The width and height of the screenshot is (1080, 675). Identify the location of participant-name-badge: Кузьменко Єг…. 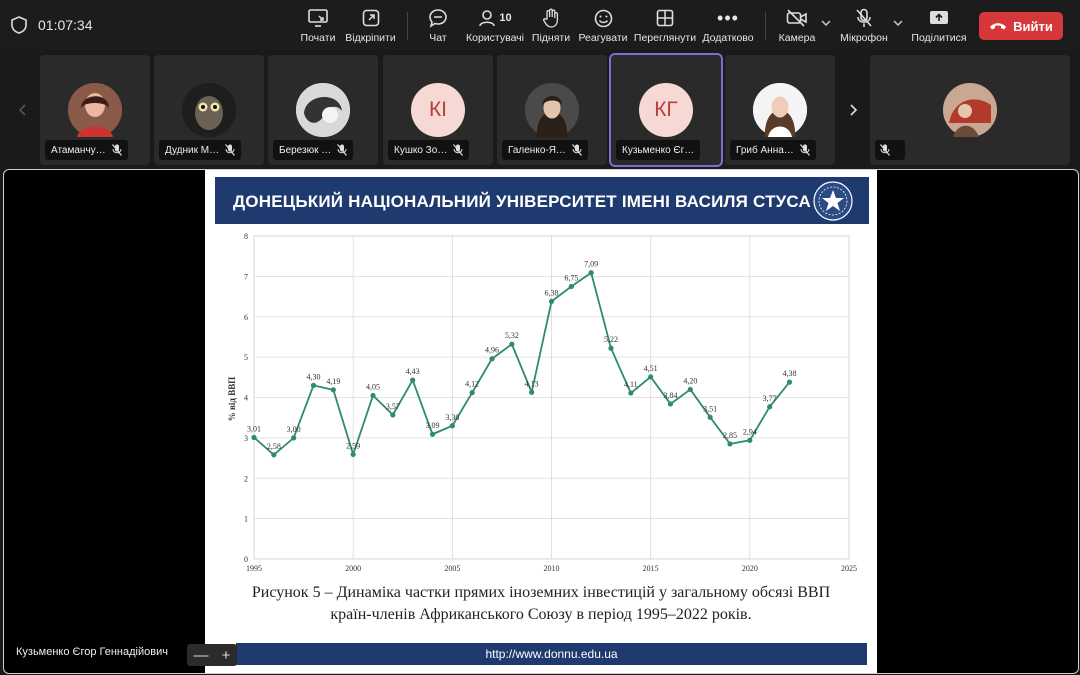
(658, 150).